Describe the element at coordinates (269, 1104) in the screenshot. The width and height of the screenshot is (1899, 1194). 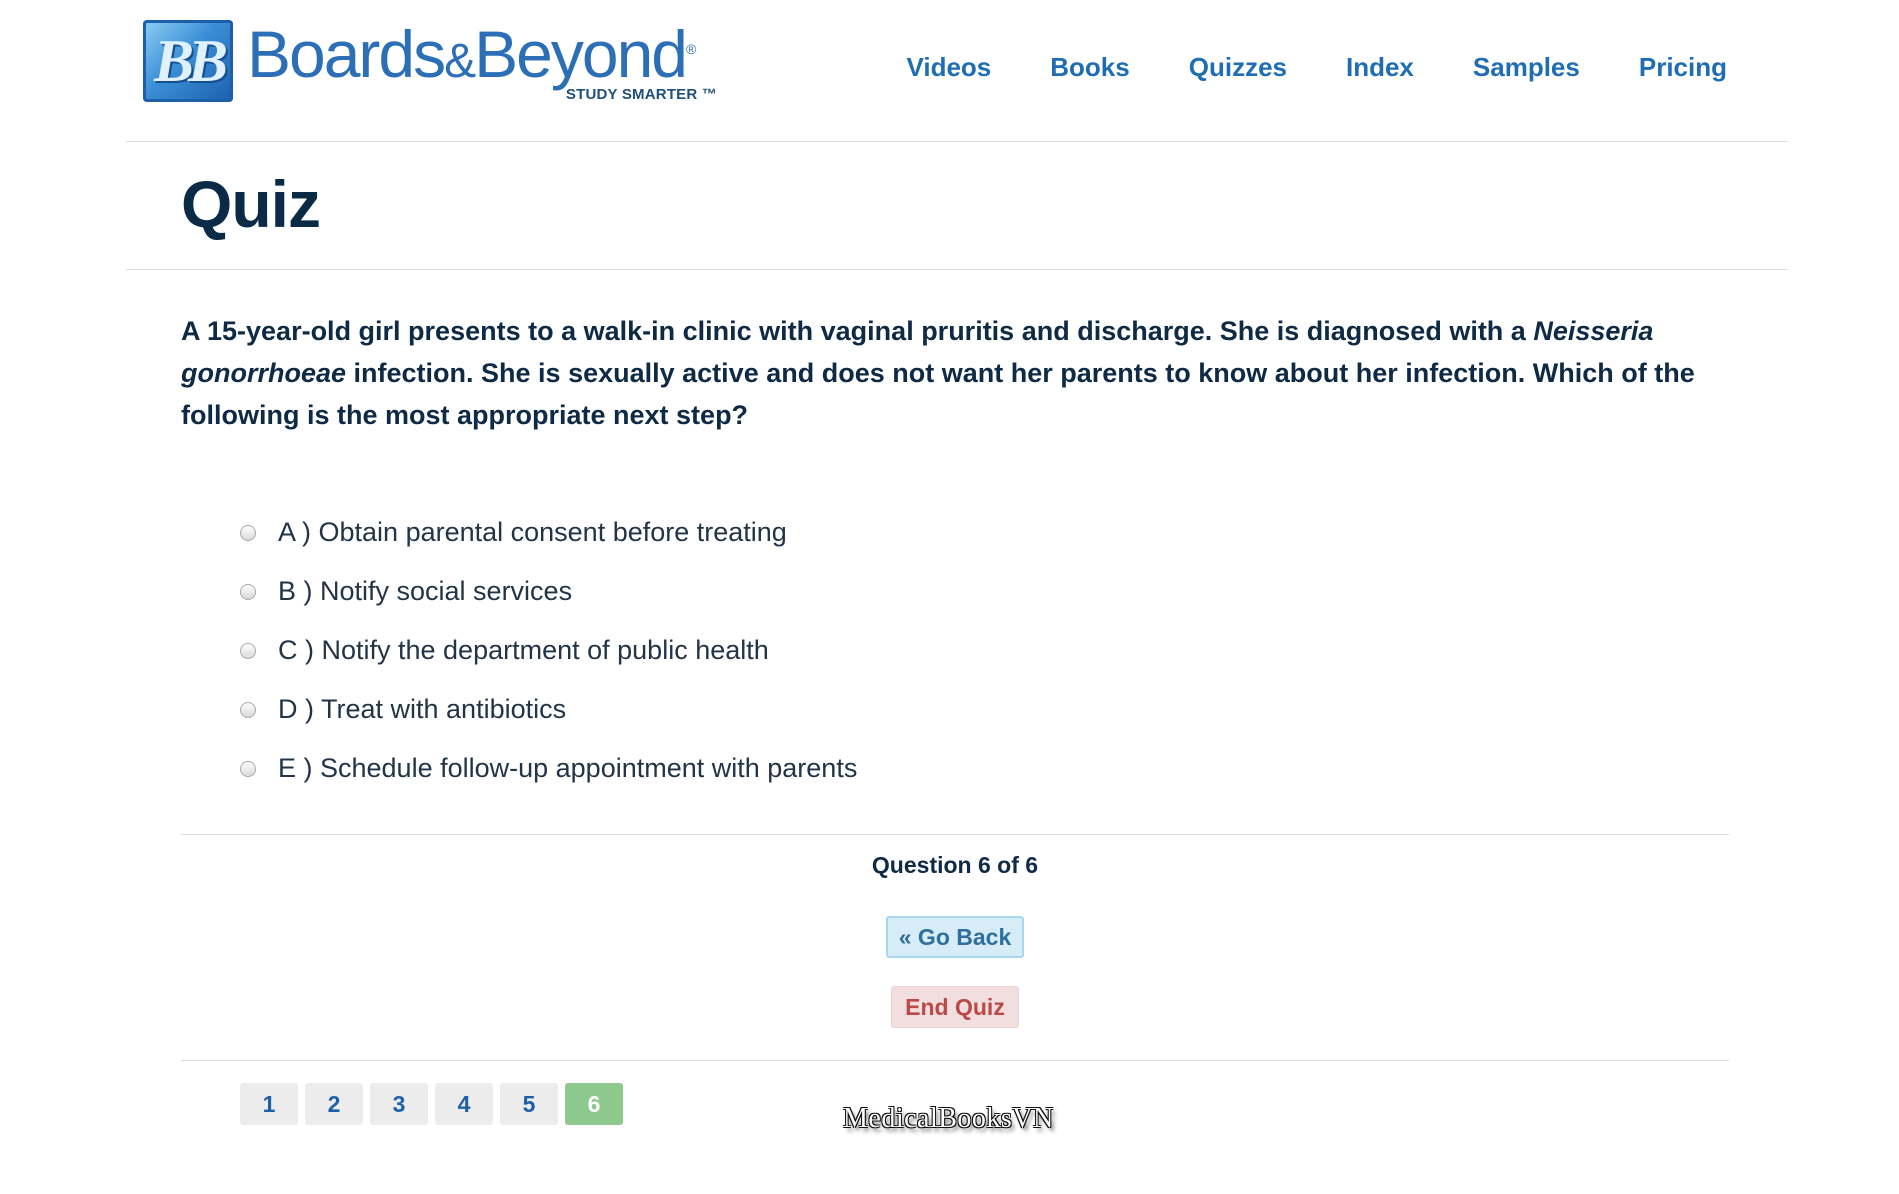
I see `page-button-1: 1` at that location.